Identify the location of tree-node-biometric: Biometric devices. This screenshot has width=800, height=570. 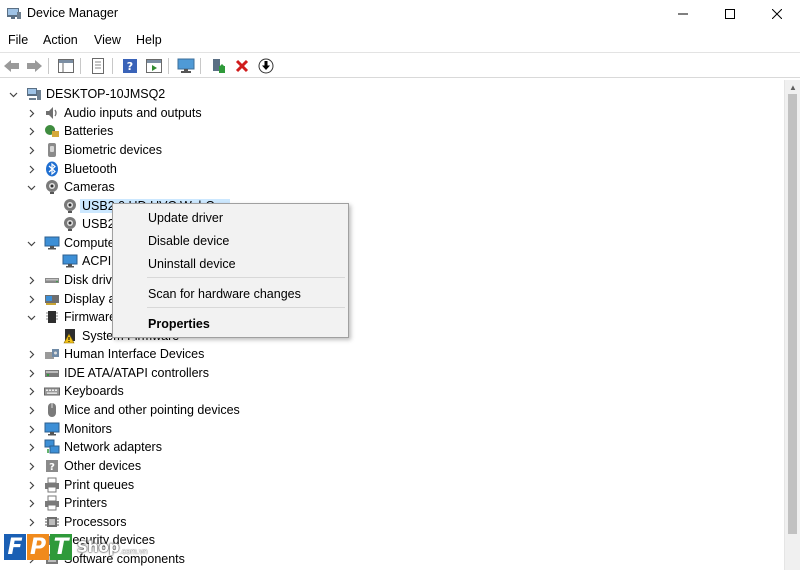
(94, 150).